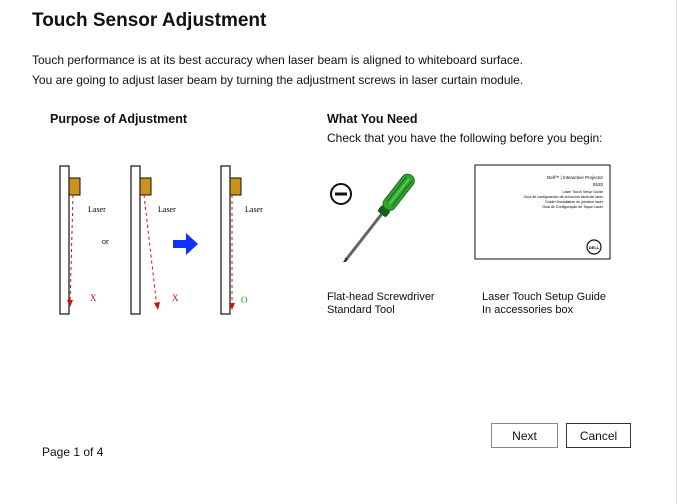  Describe the element at coordinates (381, 297) in the screenshot. I see `tool-name: Flat-head Screwdriver` at that location.